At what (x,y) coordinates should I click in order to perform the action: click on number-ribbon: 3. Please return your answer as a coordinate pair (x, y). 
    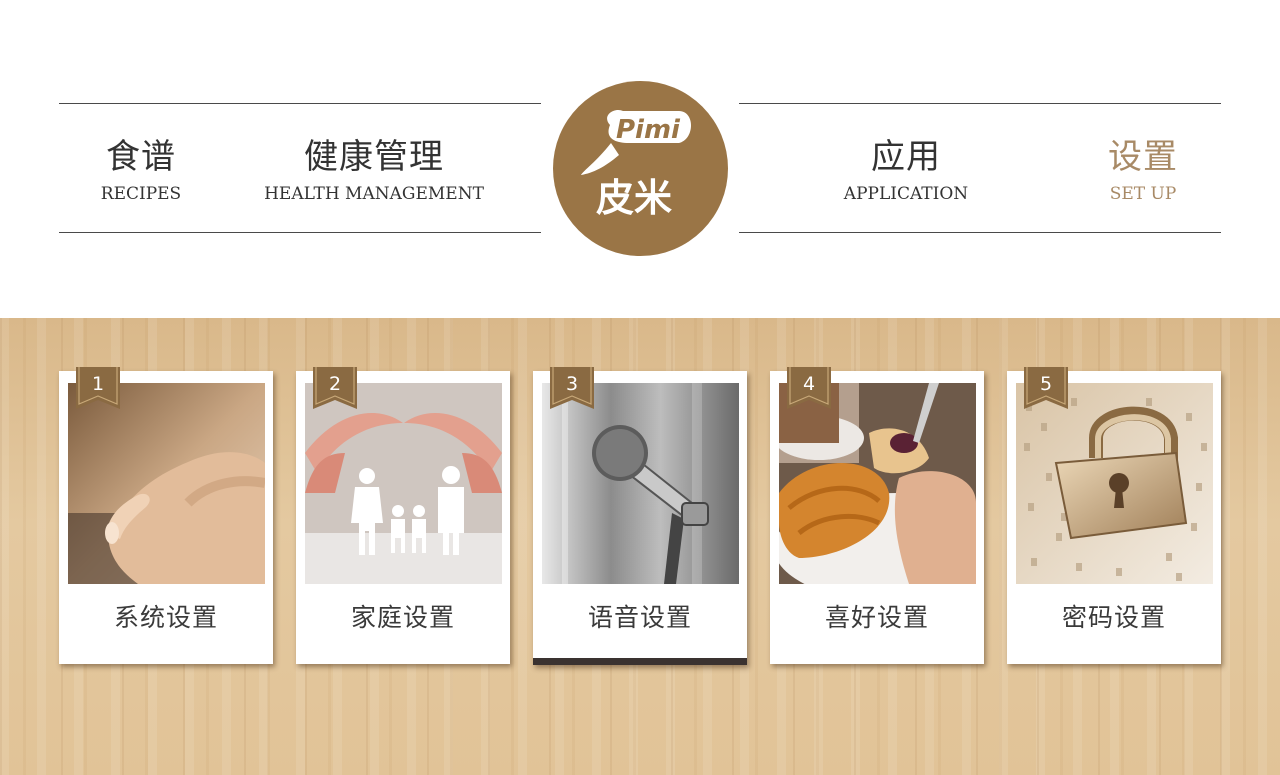
    Looking at the image, I should click on (572, 389).